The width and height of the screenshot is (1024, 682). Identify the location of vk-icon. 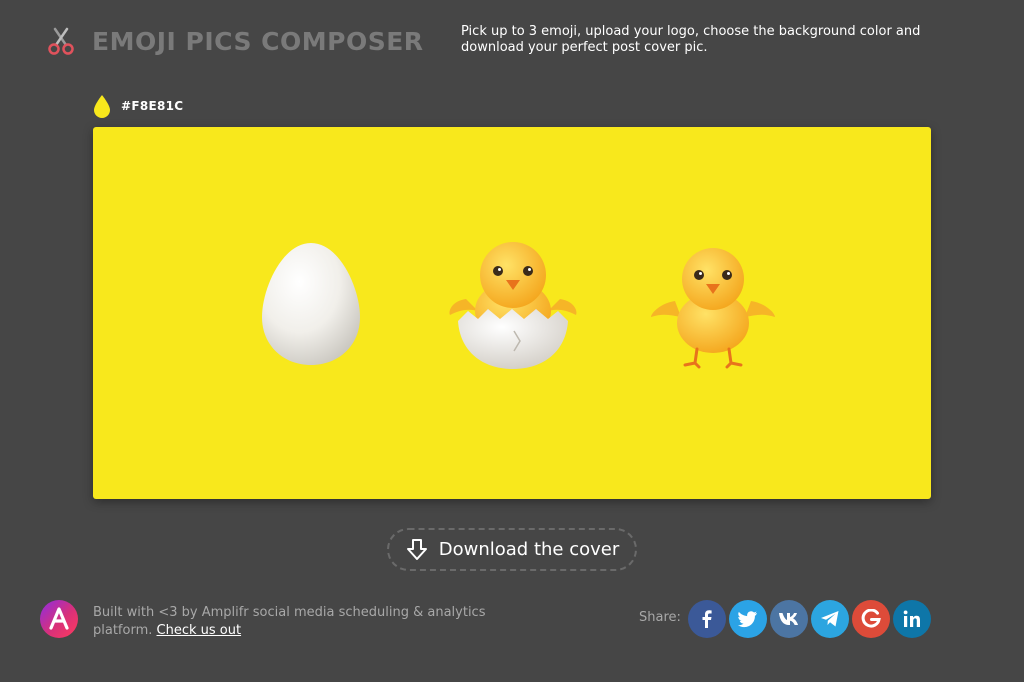
(788, 619).